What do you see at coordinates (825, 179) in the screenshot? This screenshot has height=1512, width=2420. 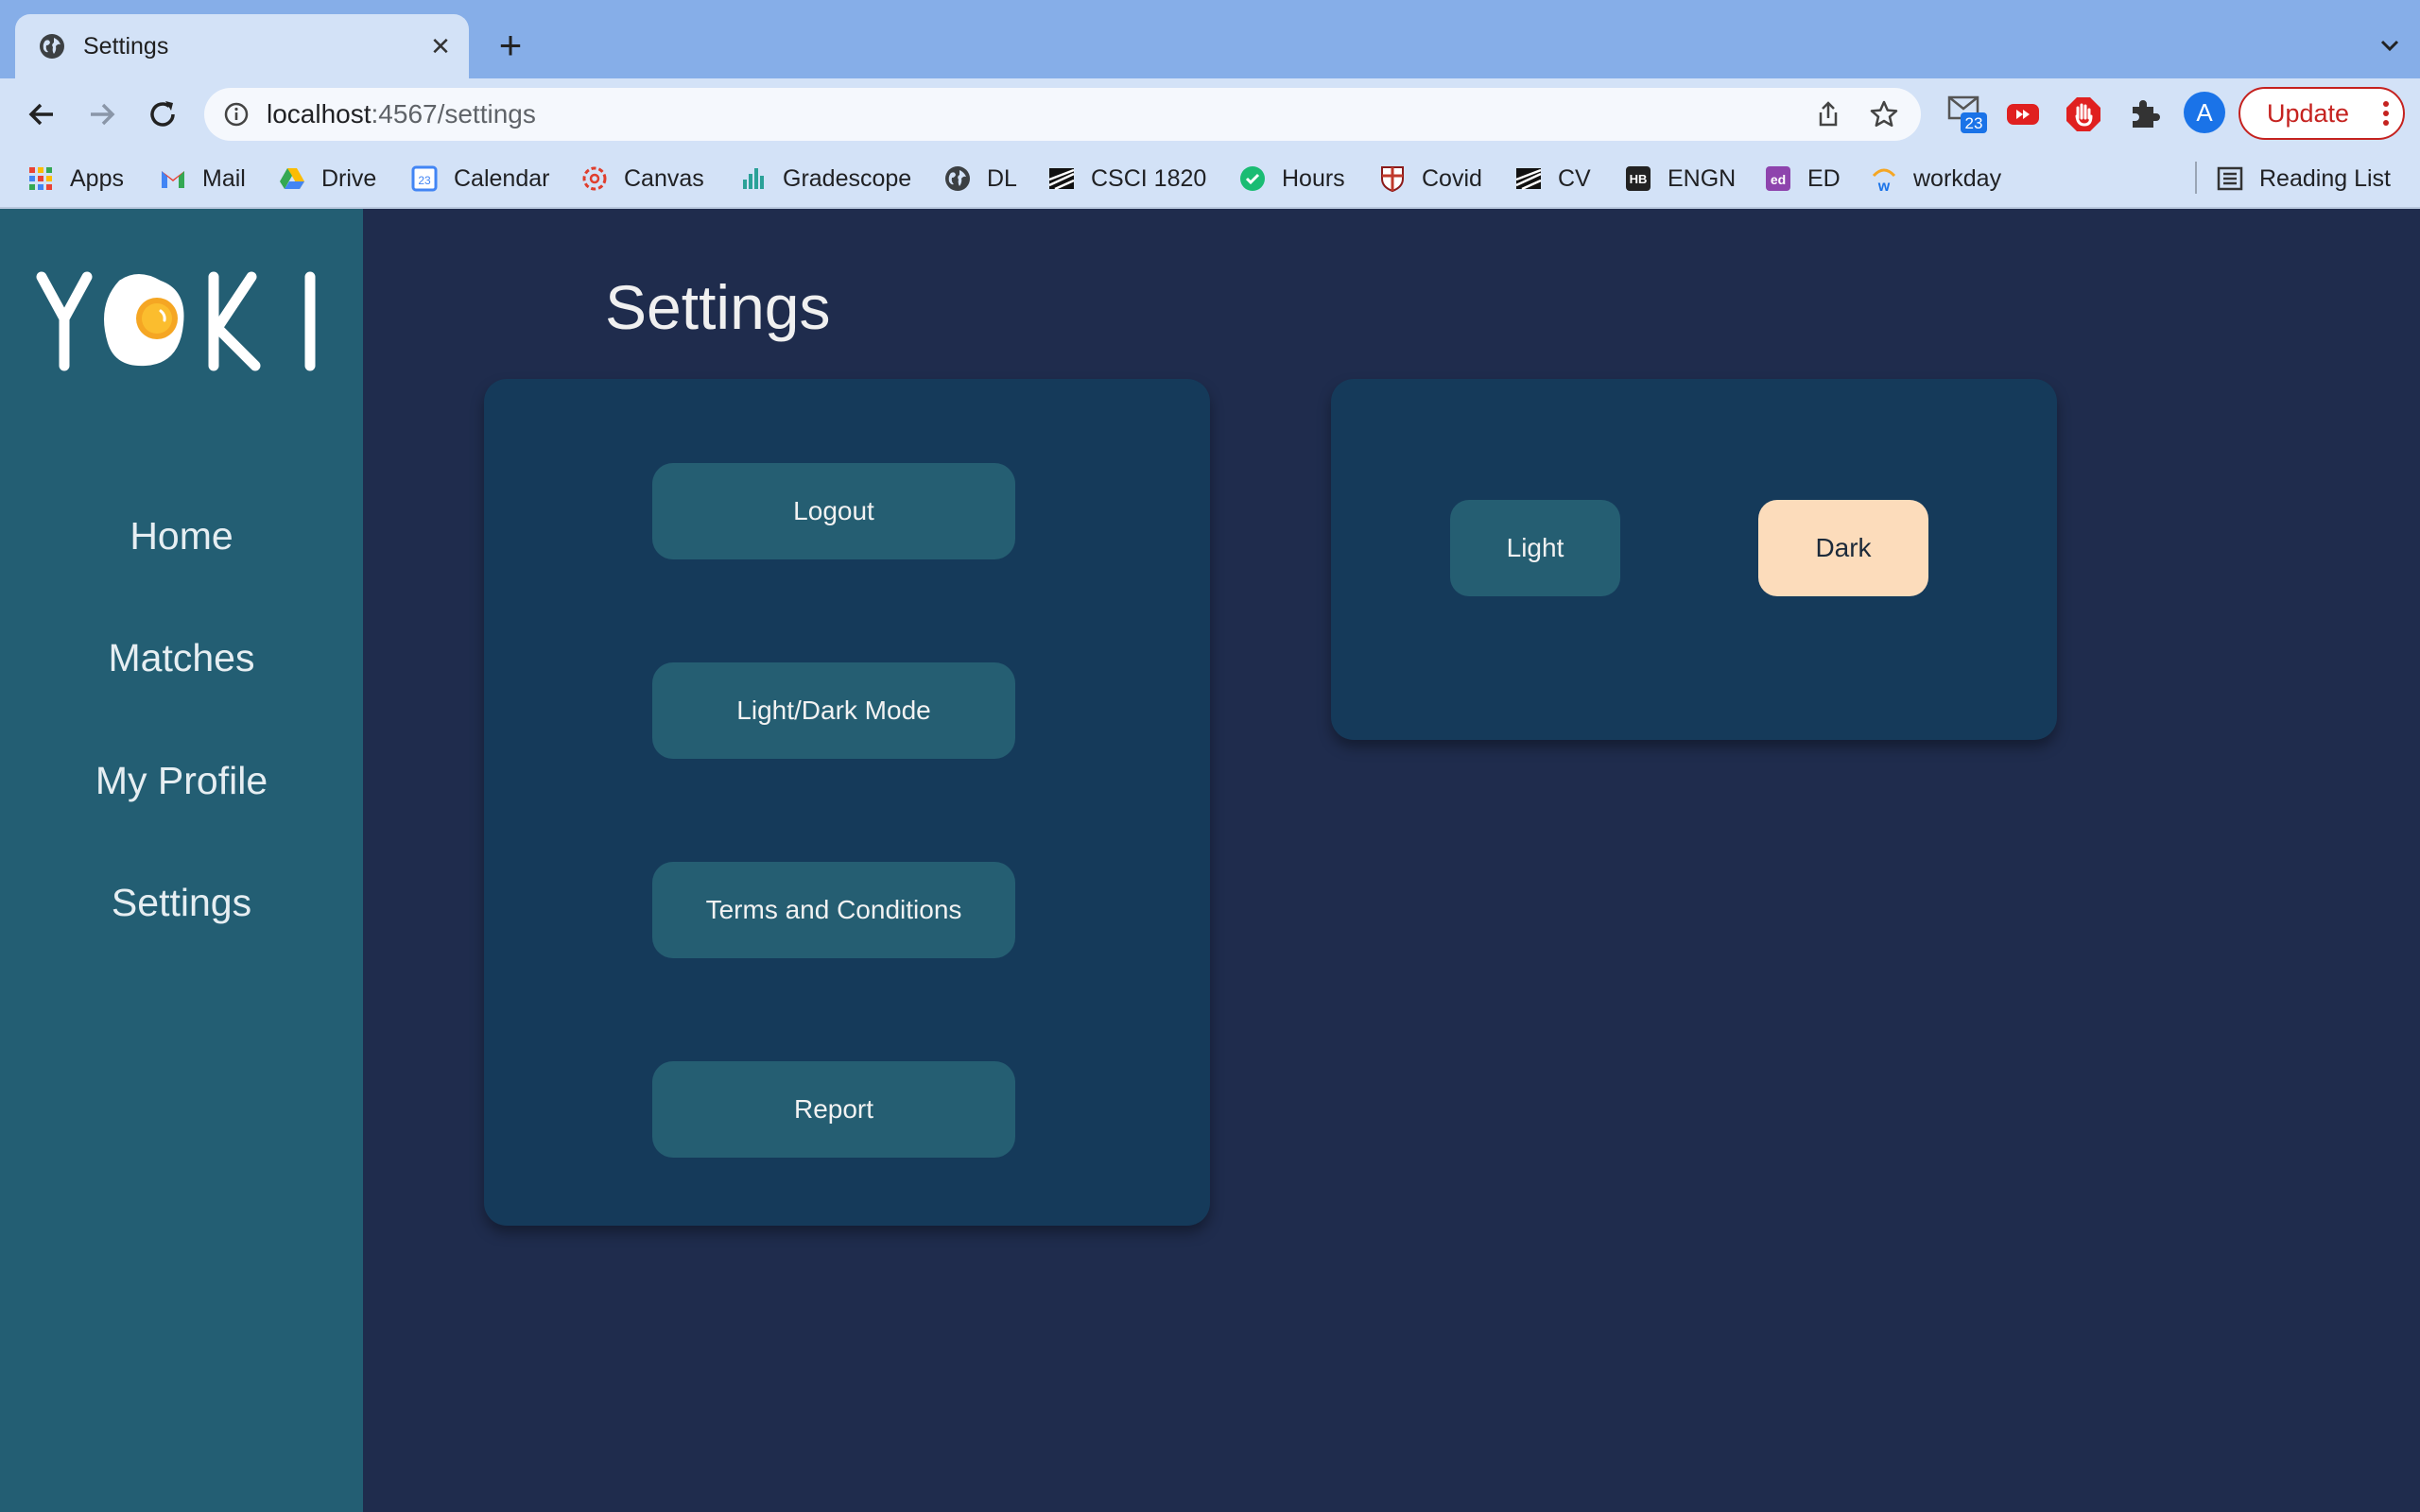 I see `bookmark-gradescope: Gradescope` at bounding box center [825, 179].